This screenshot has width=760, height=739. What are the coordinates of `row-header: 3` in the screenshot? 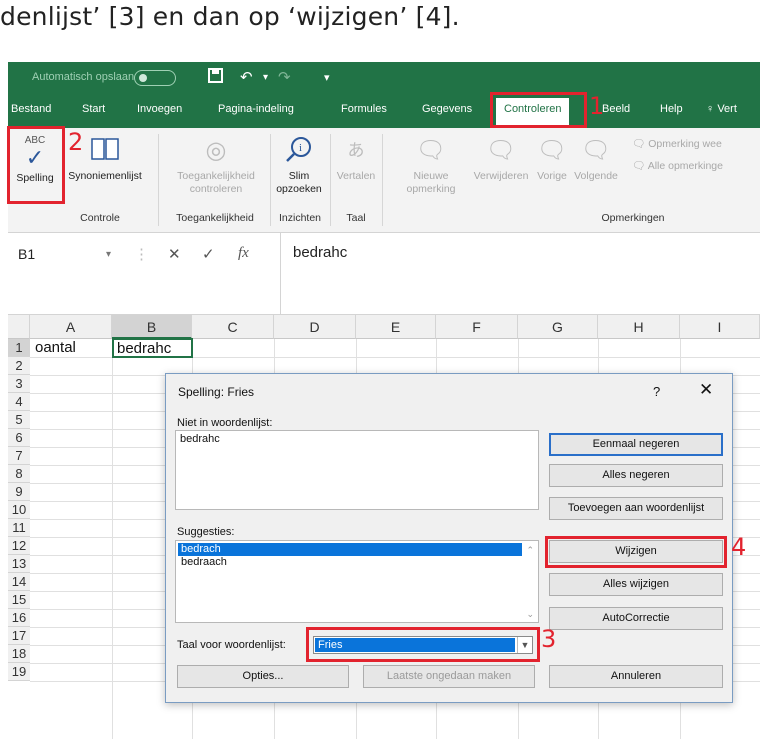 It's located at (19, 384).